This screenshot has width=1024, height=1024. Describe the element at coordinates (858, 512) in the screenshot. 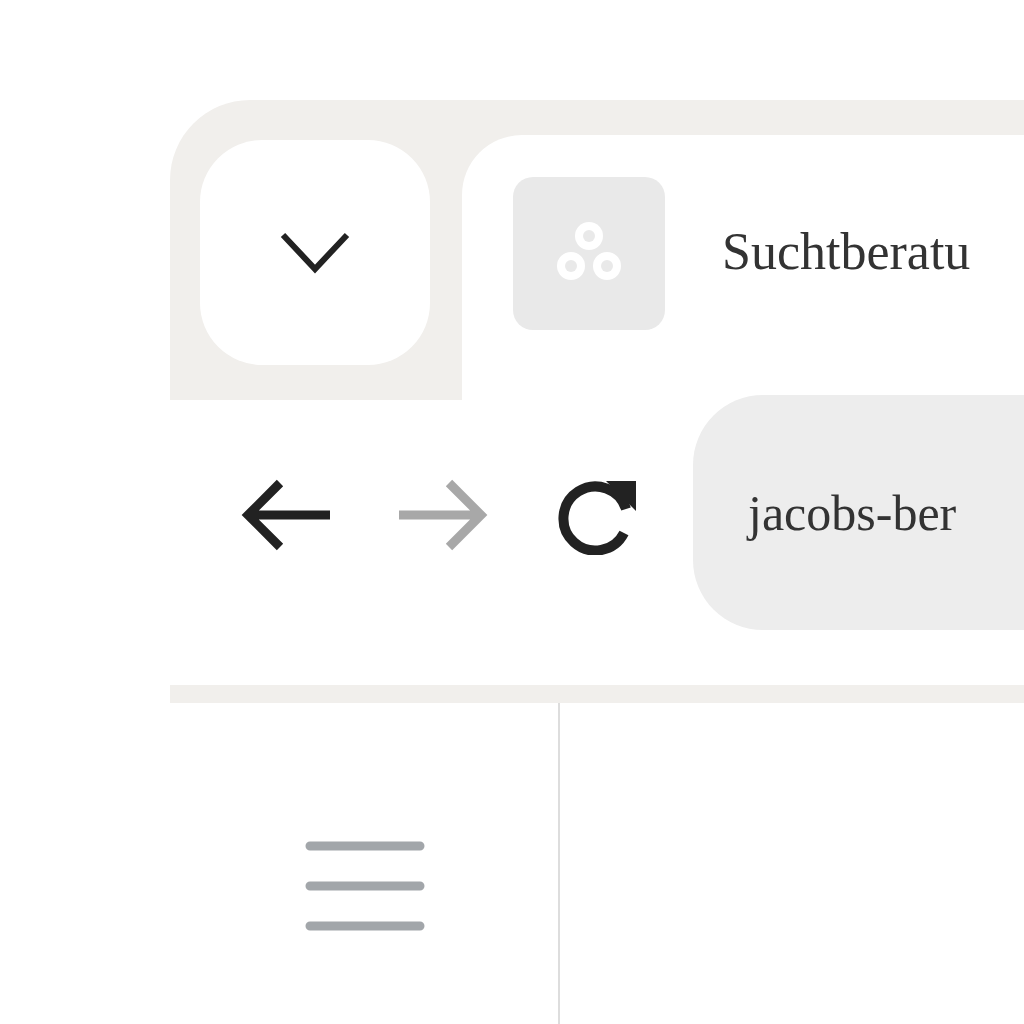

I see `address-bar: jacobs-ber` at that location.